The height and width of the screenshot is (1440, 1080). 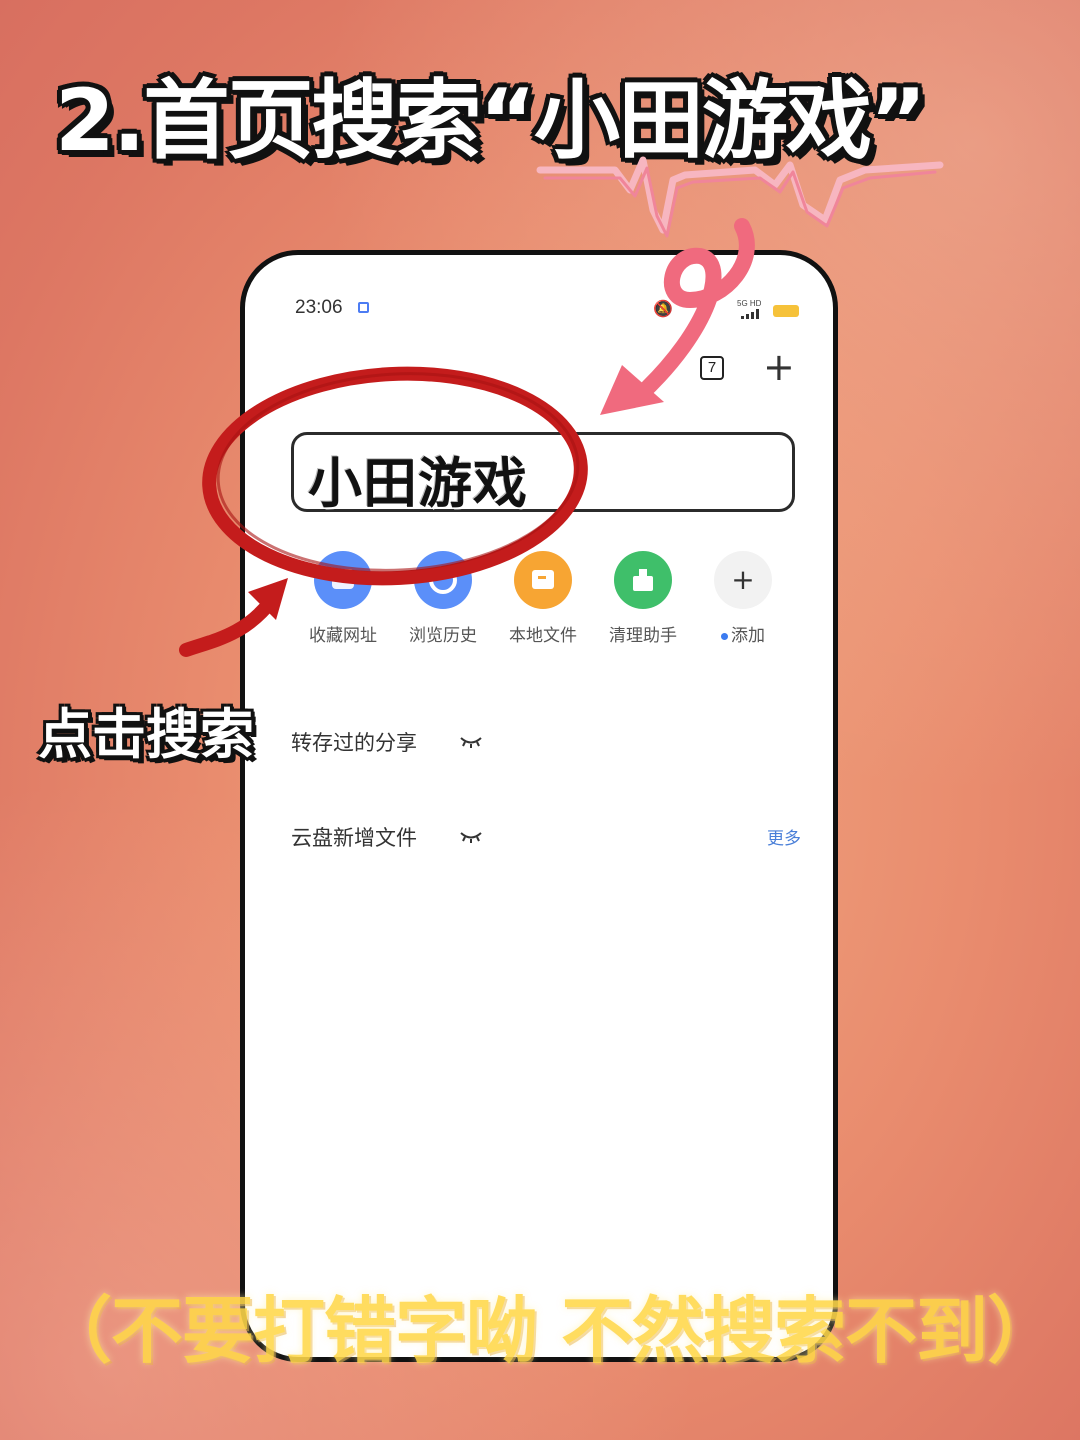 I want to click on notification-icon, so click(x=363, y=307).